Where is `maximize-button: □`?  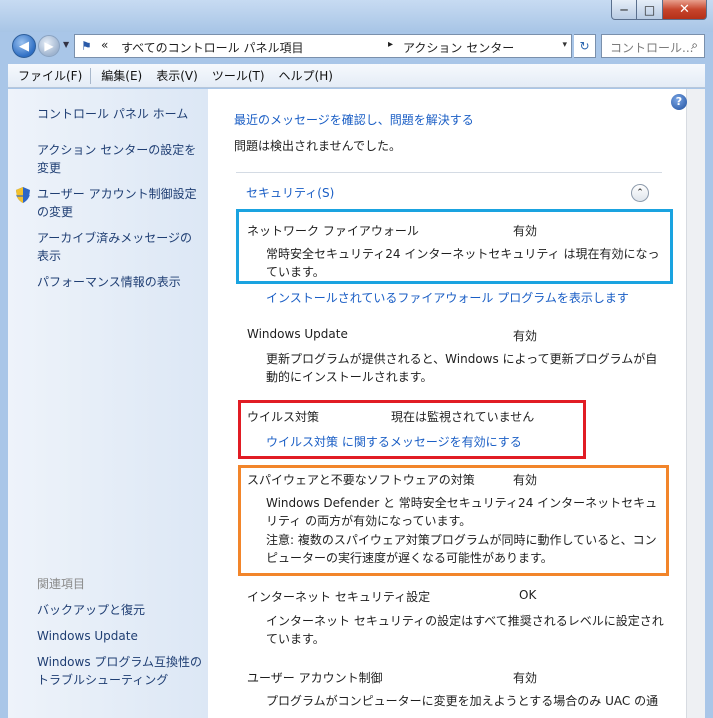
maximize-button: □ is located at coordinates (650, 10).